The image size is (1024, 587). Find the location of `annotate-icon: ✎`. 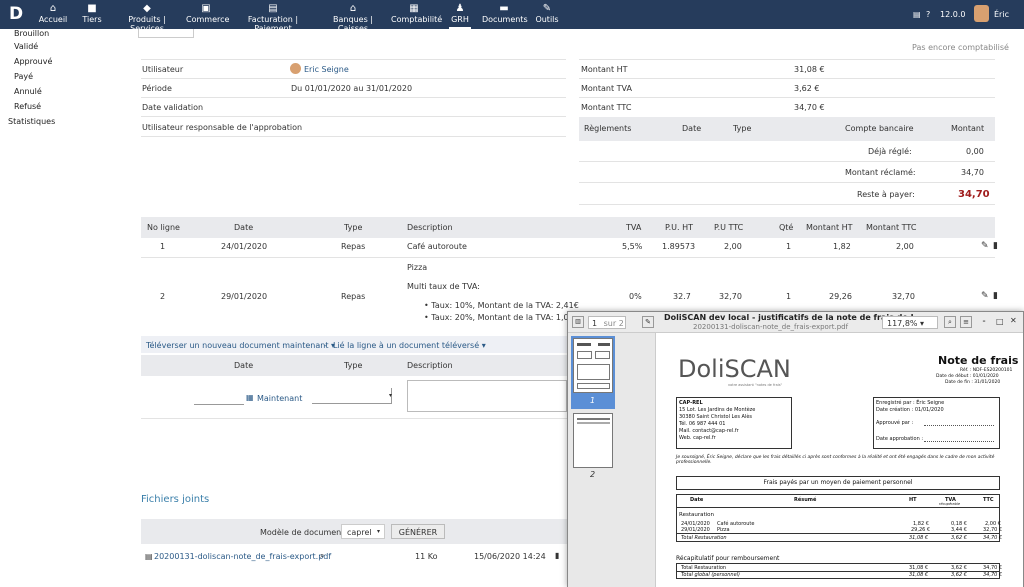

annotate-icon: ✎ is located at coordinates (648, 322).